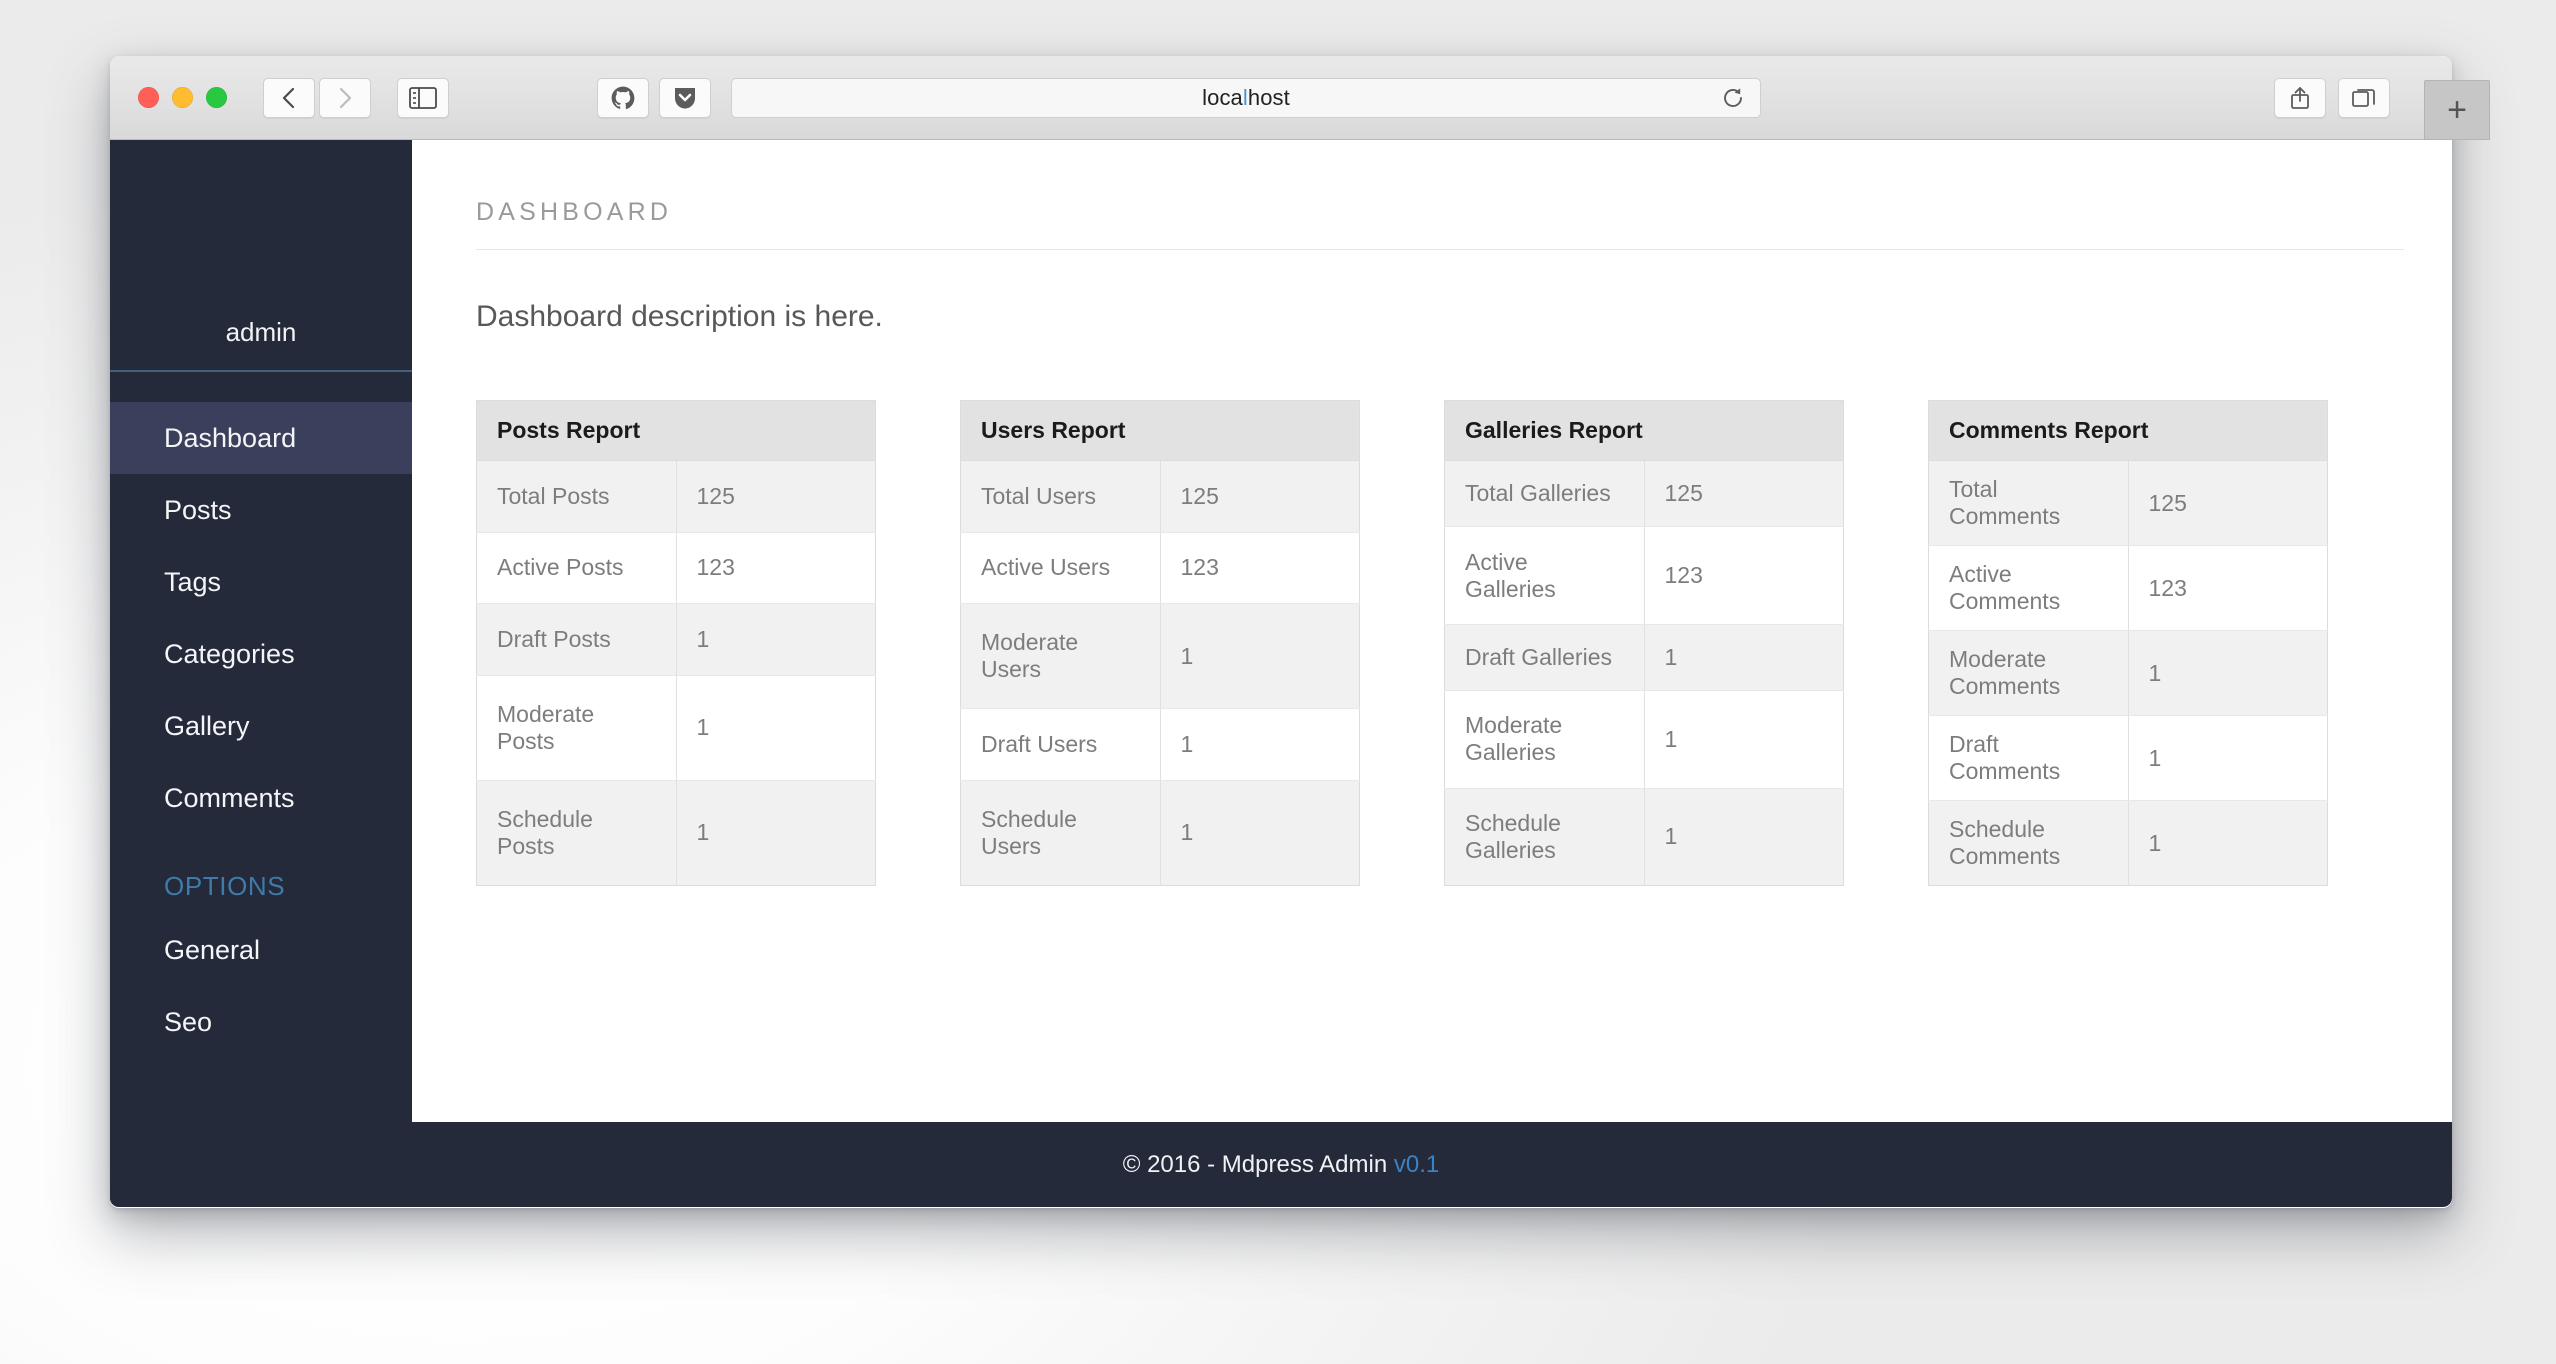 This screenshot has width=2556, height=1364. I want to click on table-row: Schedule Comments 1, so click(2128, 843).